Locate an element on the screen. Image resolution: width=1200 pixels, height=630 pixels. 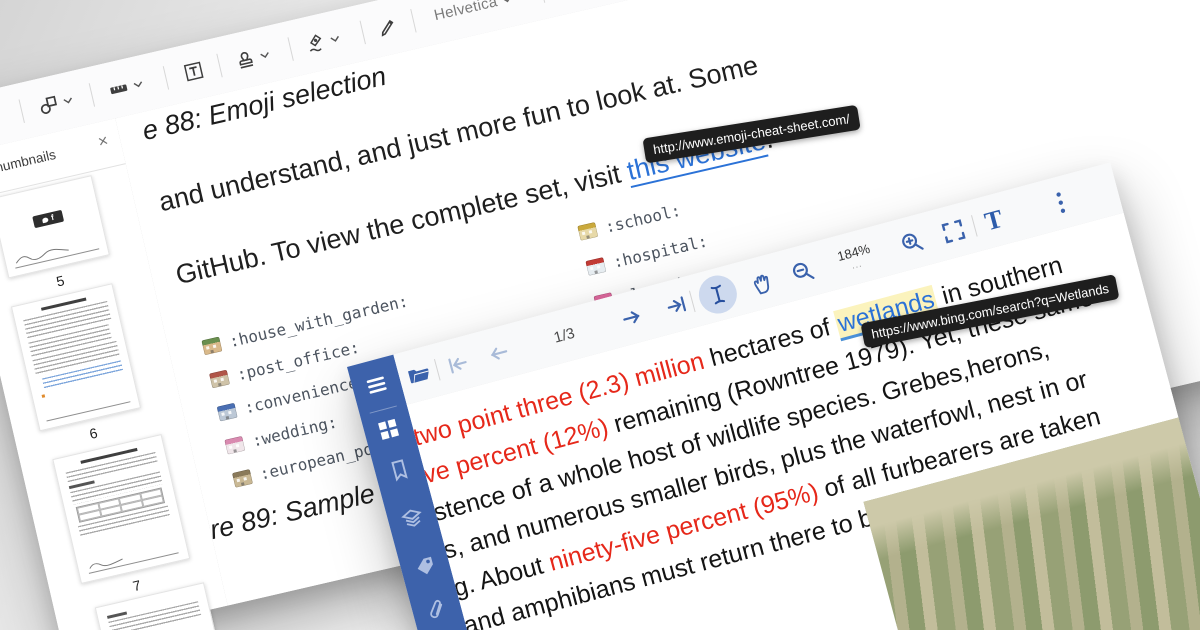
thumbnail-page-number: 6 is located at coordinates (93, 433).